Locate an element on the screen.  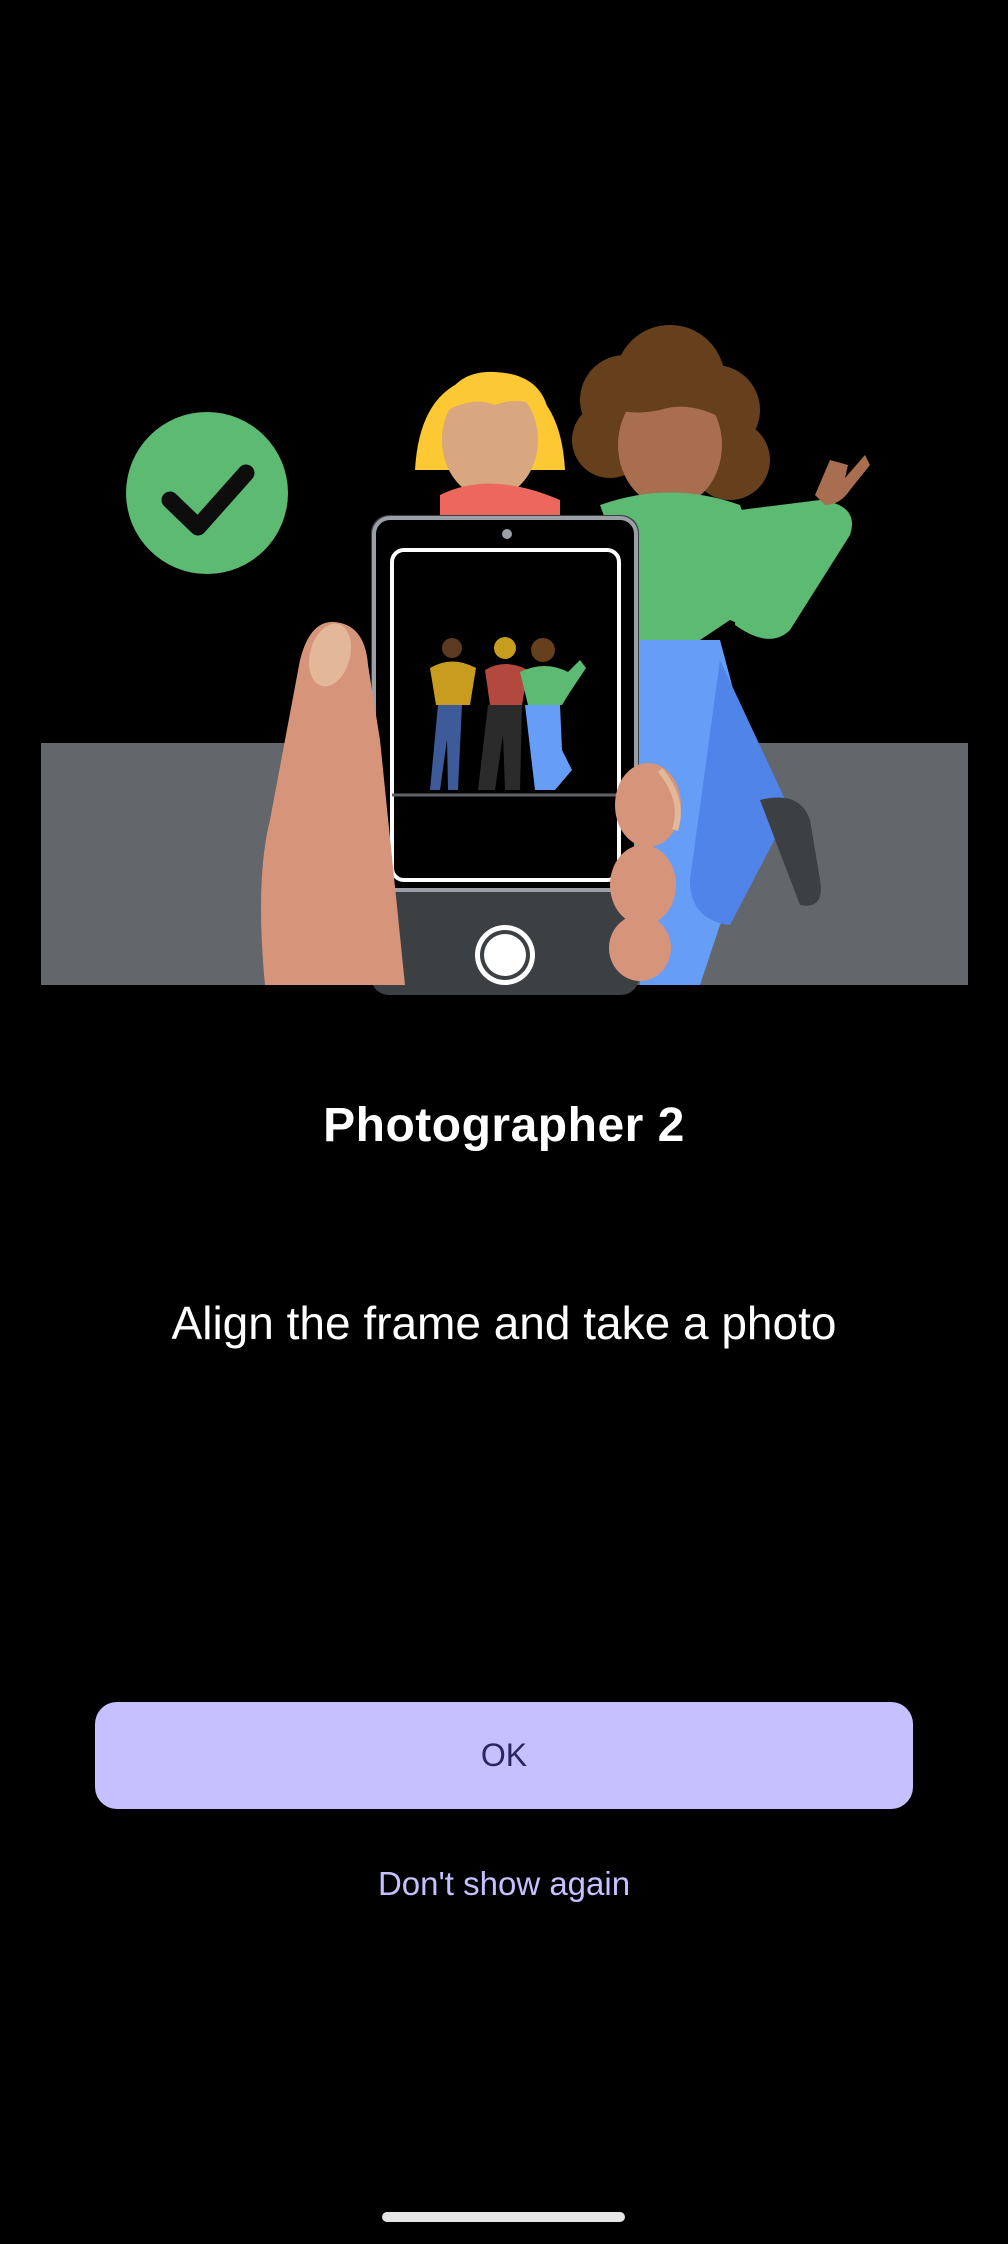
ok-button: OK is located at coordinates (504, 1755).